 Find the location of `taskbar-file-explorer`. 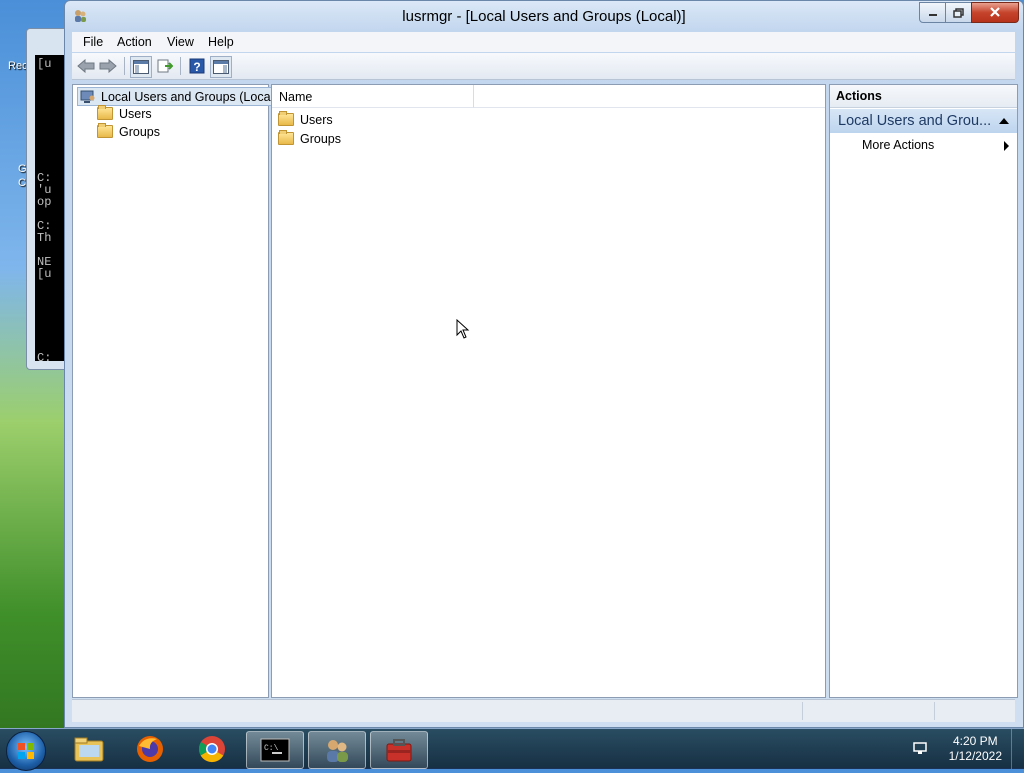

taskbar-file-explorer is located at coordinates (89, 749).